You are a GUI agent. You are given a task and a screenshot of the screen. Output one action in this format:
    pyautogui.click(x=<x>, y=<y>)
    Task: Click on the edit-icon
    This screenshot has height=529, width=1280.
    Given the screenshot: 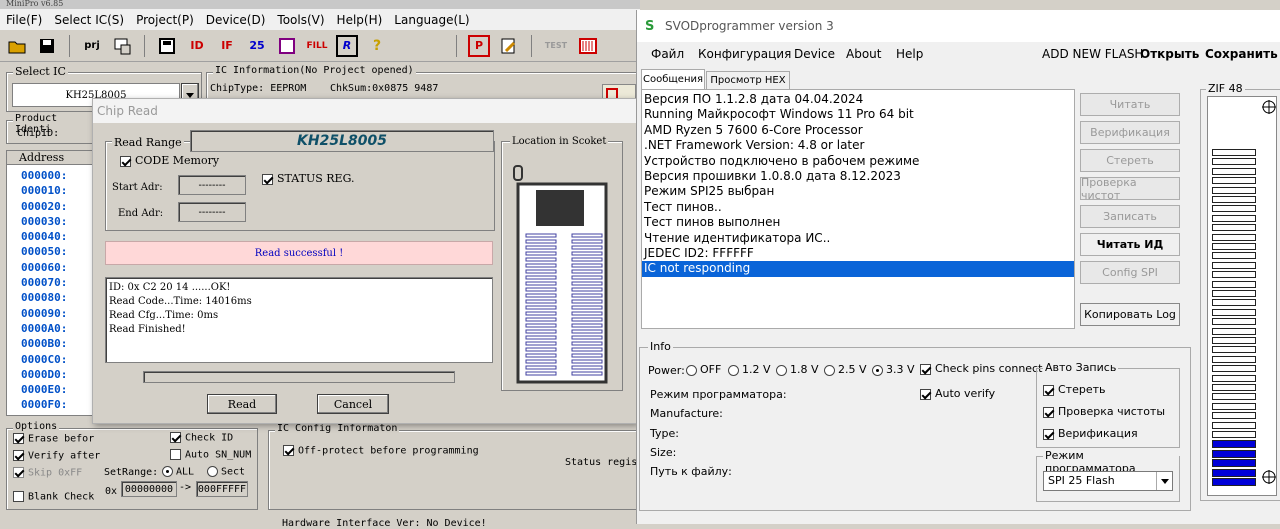 What is the action you would take?
    pyautogui.click(x=287, y=46)
    